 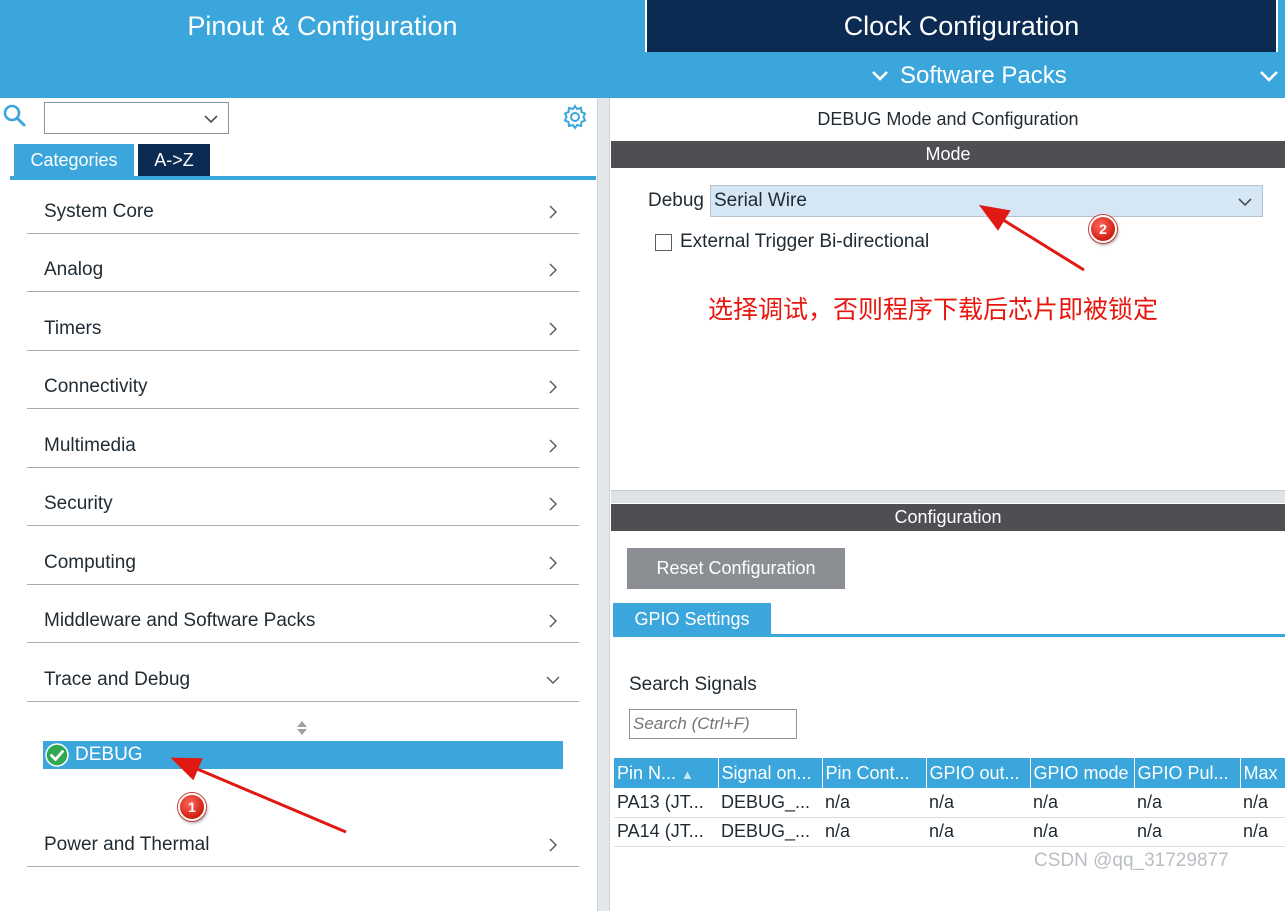 What do you see at coordinates (127, 844) in the screenshot?
I see `category-label: Power and Thermal` at bounding box center [127, 844].